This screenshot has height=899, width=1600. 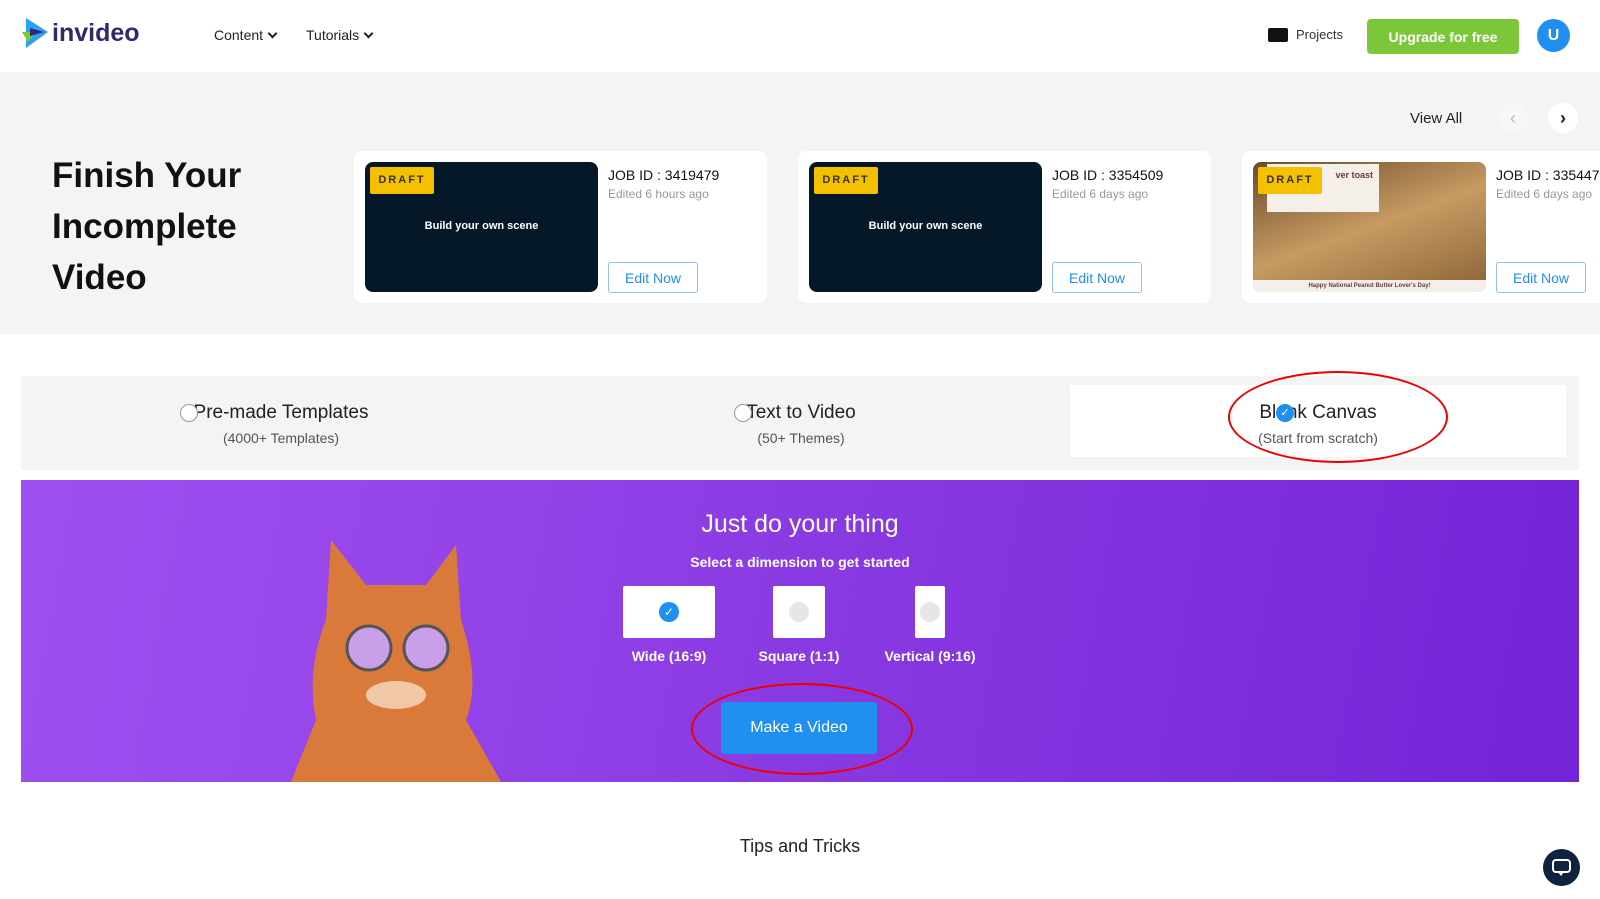 What do you see at coordinates (800, 524) in the screenshot?
I see `panel-title: Just do your thing` at bounding box center [800, 524].